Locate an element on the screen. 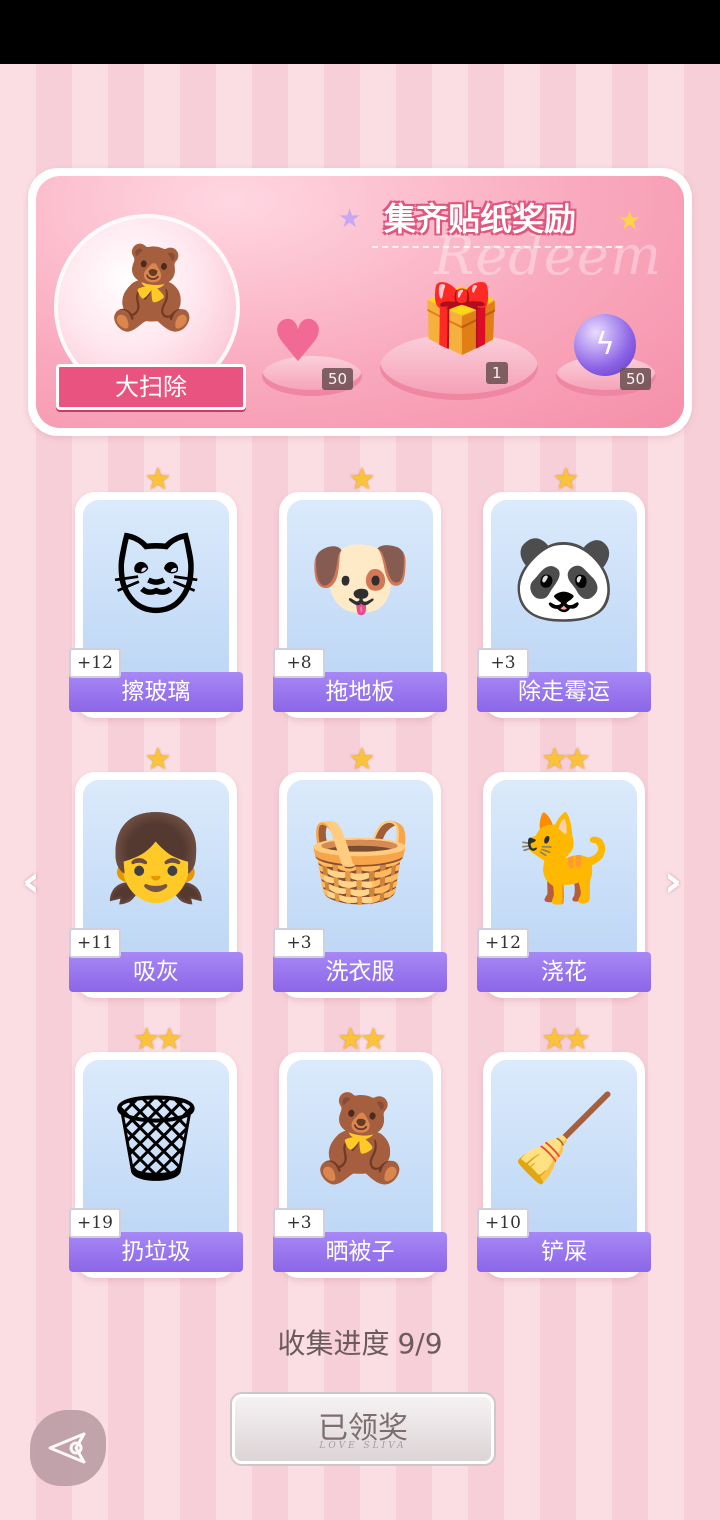 The image size is (720, 1520). card-name: 洗衣服 is located at coordinates (360, 972).